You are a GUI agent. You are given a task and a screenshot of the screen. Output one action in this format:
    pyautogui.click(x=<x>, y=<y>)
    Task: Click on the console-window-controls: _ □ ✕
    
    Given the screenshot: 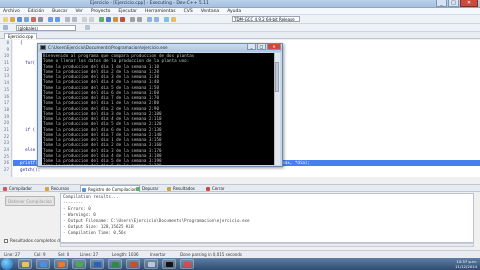 What is the action you would take?
    pyautogui.click(x=264, y=47)
    